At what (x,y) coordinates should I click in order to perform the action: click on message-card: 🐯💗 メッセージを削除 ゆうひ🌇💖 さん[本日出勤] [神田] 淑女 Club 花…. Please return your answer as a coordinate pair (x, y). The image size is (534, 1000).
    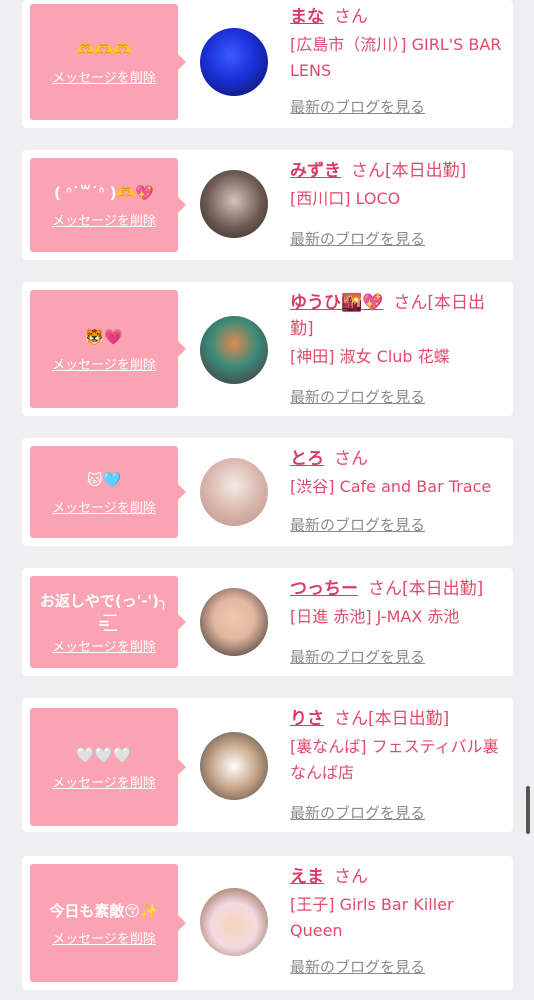
    Looking at the image, I should click on (267, 349).